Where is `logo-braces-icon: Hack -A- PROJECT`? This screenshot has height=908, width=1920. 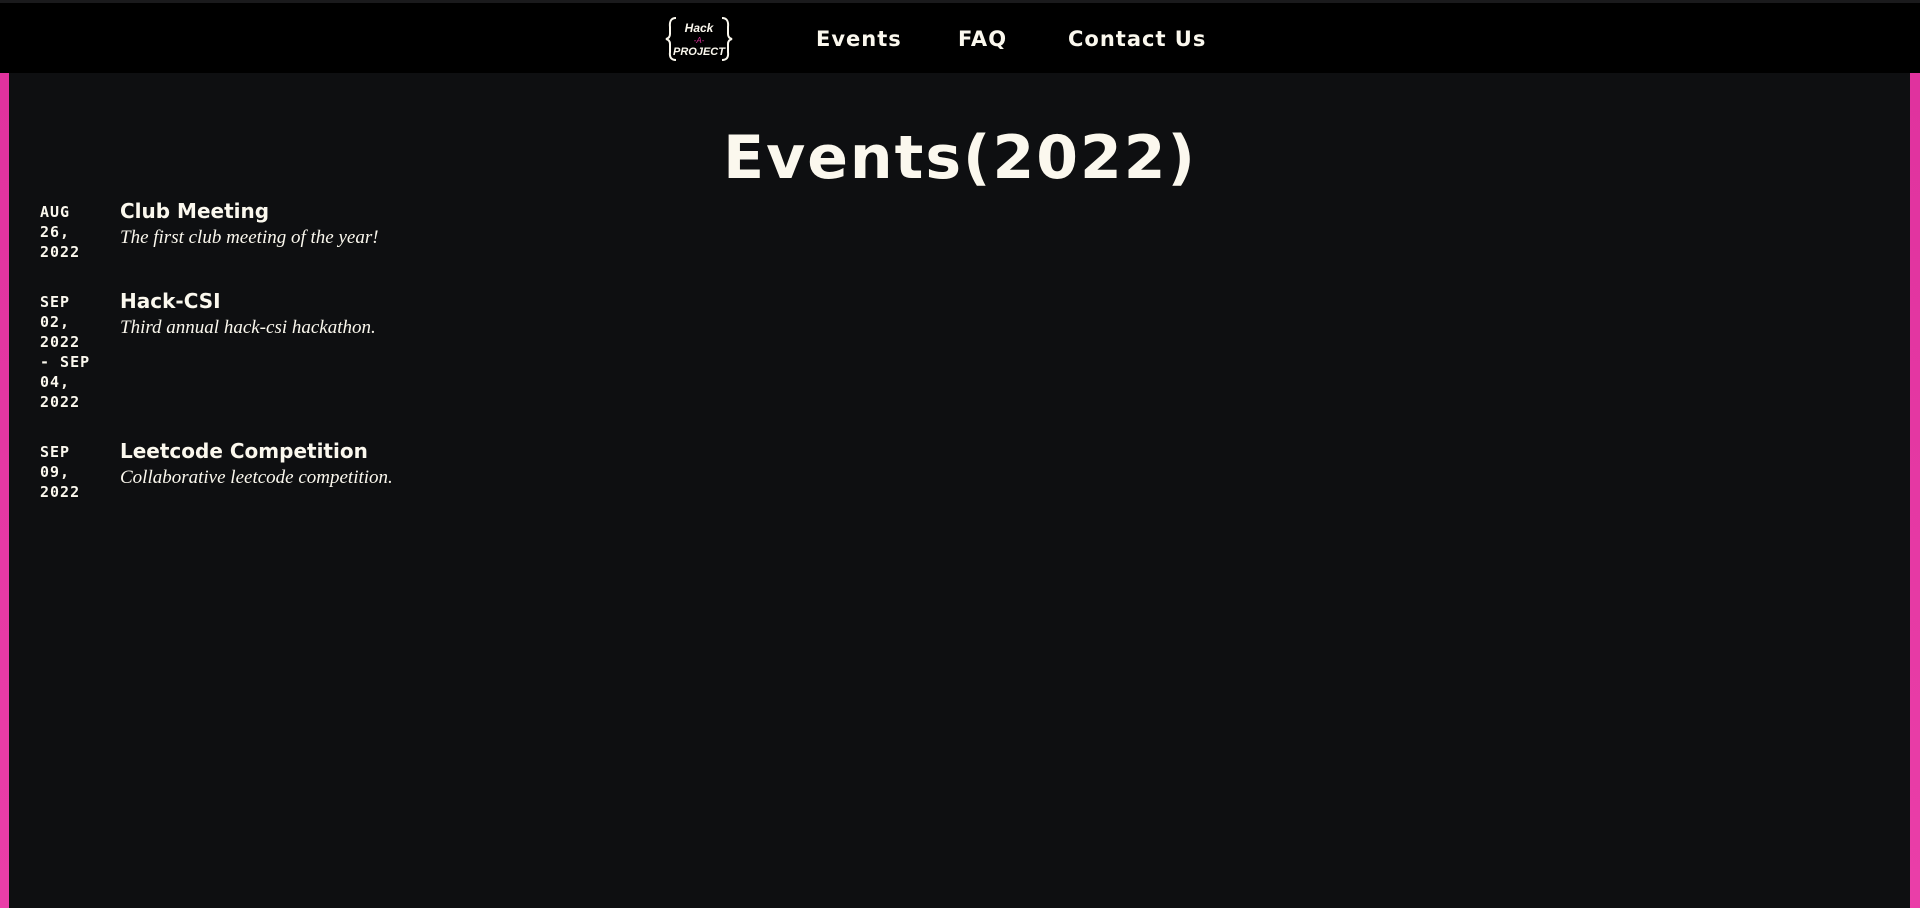 logo-braces-icon: Hack -A- PROJECT is located at coordinates (699, 39).